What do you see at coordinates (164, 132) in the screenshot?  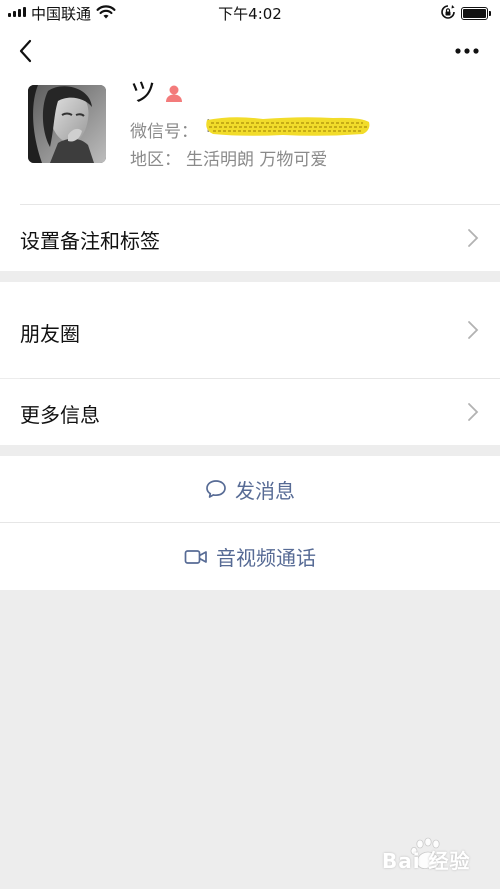 I see `wechat-id-label: 微信号：` at bounding box center [164, 132].